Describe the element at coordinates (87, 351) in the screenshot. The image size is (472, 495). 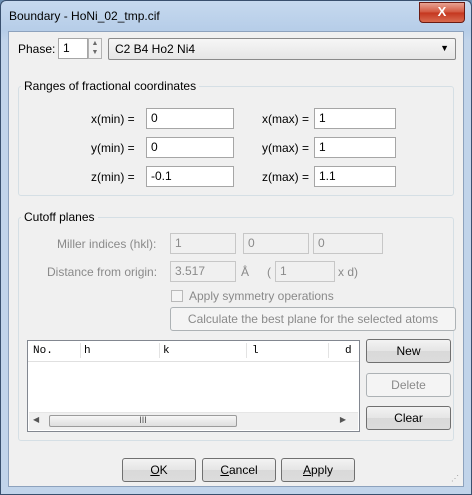
I see `col-header-h: h` at that location.